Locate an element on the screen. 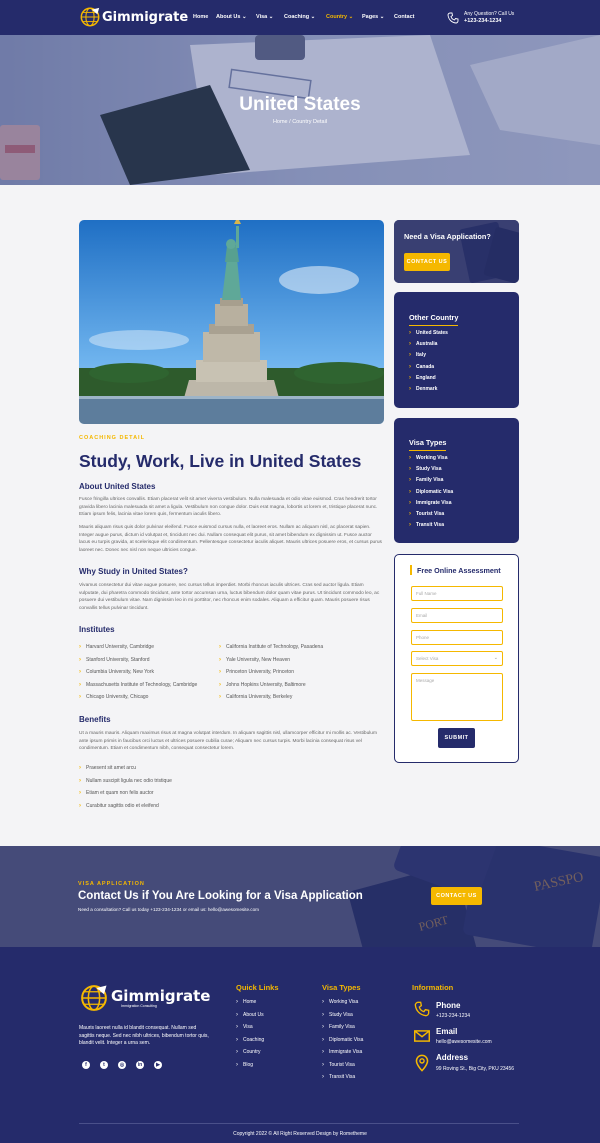 This screenshot has width=600, height=1143. footer-visa-link: › Immigrate Visa is located at coordinates (362, 1052).